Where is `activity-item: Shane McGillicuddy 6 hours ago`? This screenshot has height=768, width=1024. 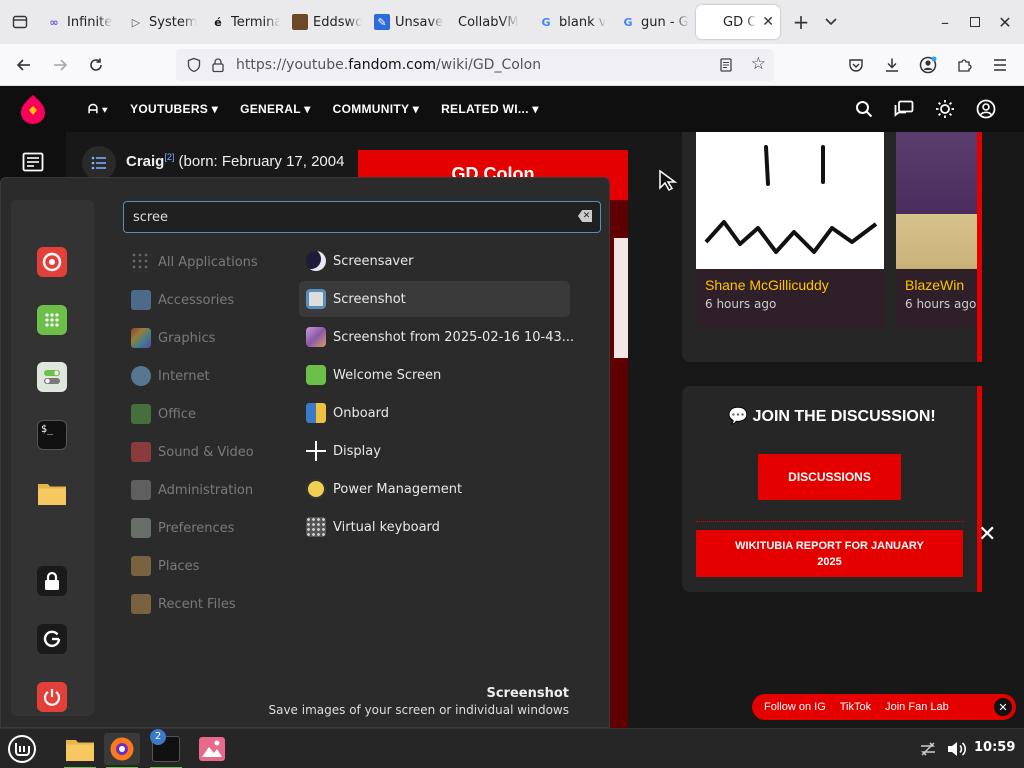 activity-item: Shane McGillicuddy 6 hours ago is located at coordinates (790, 230).